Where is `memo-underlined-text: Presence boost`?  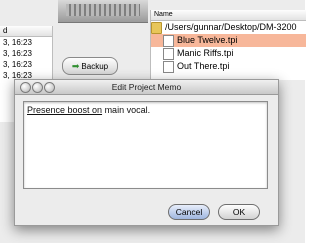 memo-underlined-text: Presence boost is located at coordinates (58, 110).